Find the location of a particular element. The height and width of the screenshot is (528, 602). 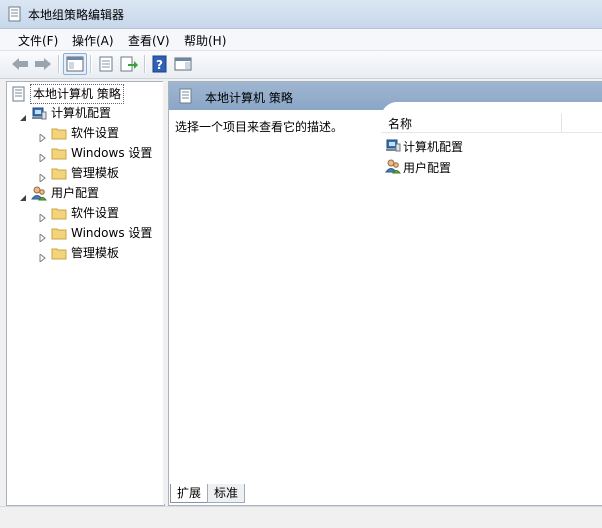

tree-node-label: 本地计算机 策略 is located at coordinates (77, 94).